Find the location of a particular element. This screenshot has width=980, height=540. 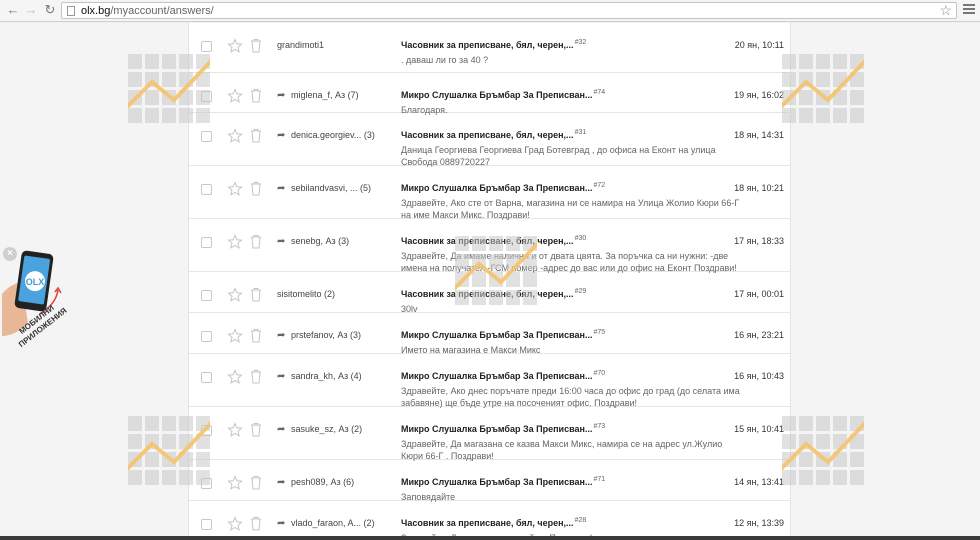

sender-name: senebg, Аз (3) is located at coordinates (320, 241).